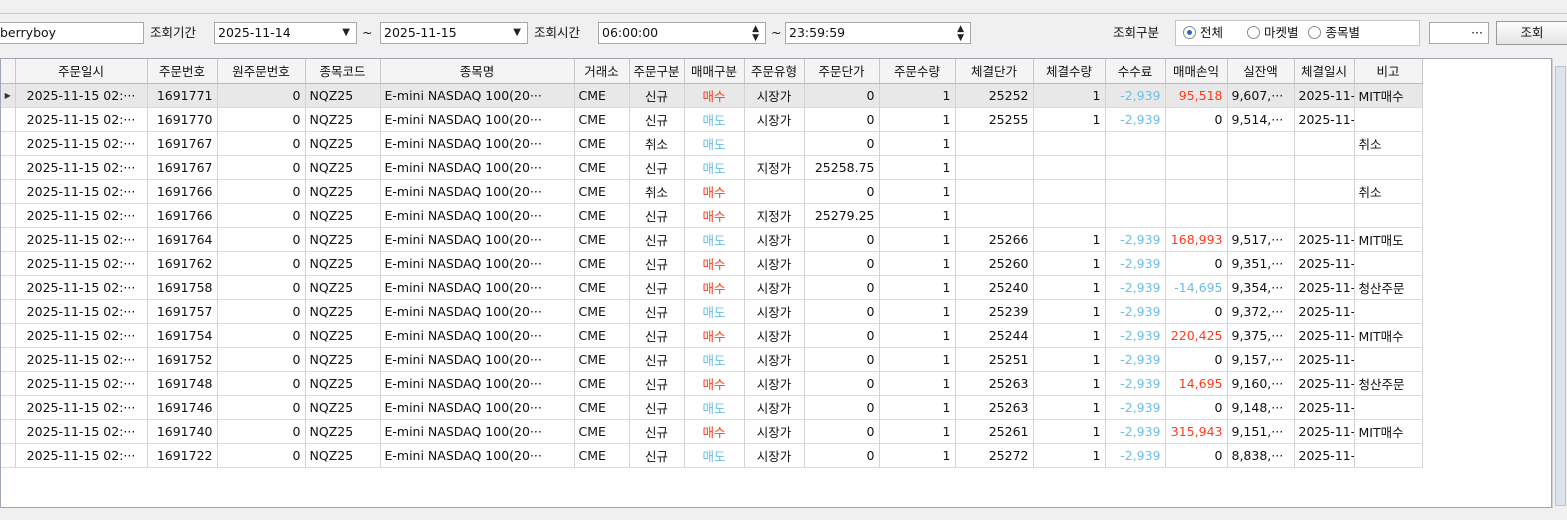  I want to click on account-value: berryboy, so click(28, 32).